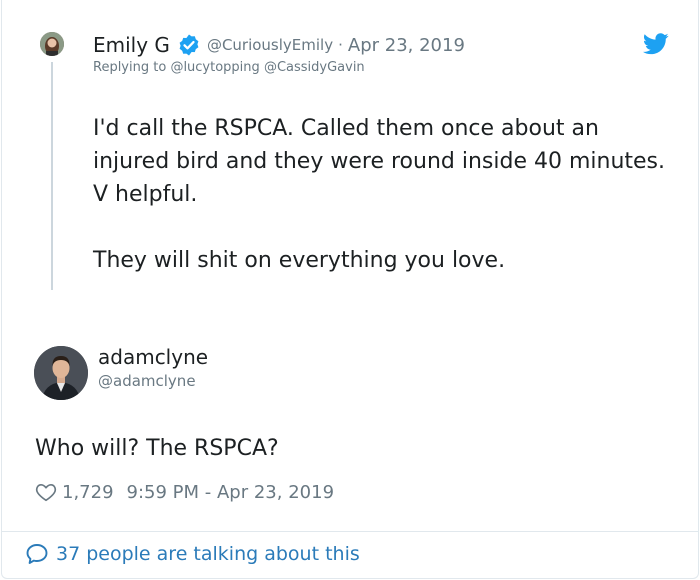  What do you see at coordinates (230, 492) in the screenshot?
I see `tweet-timestamp: 9:59 PM - Apr 23, 2019` at bounding box center [230, 492].